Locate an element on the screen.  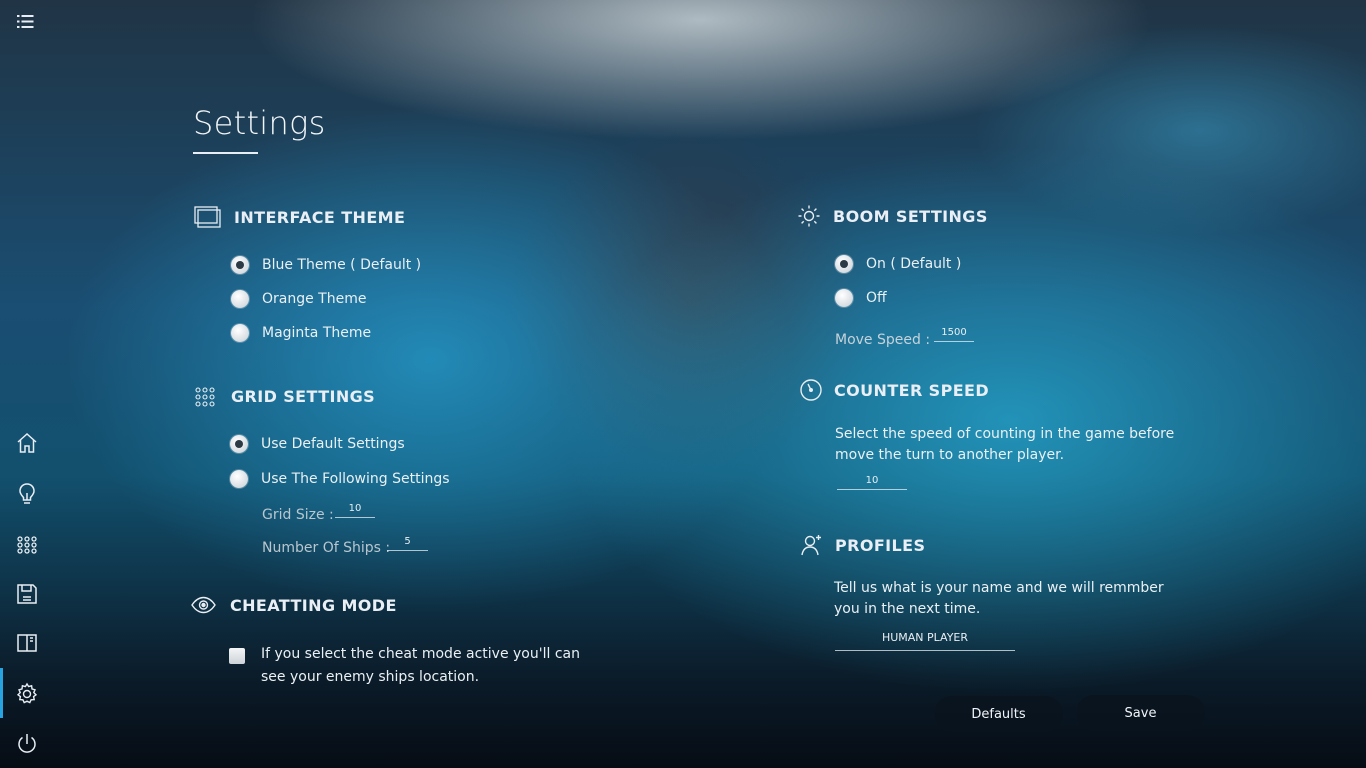
page-title: Settings is located at coordinates (259, 123).